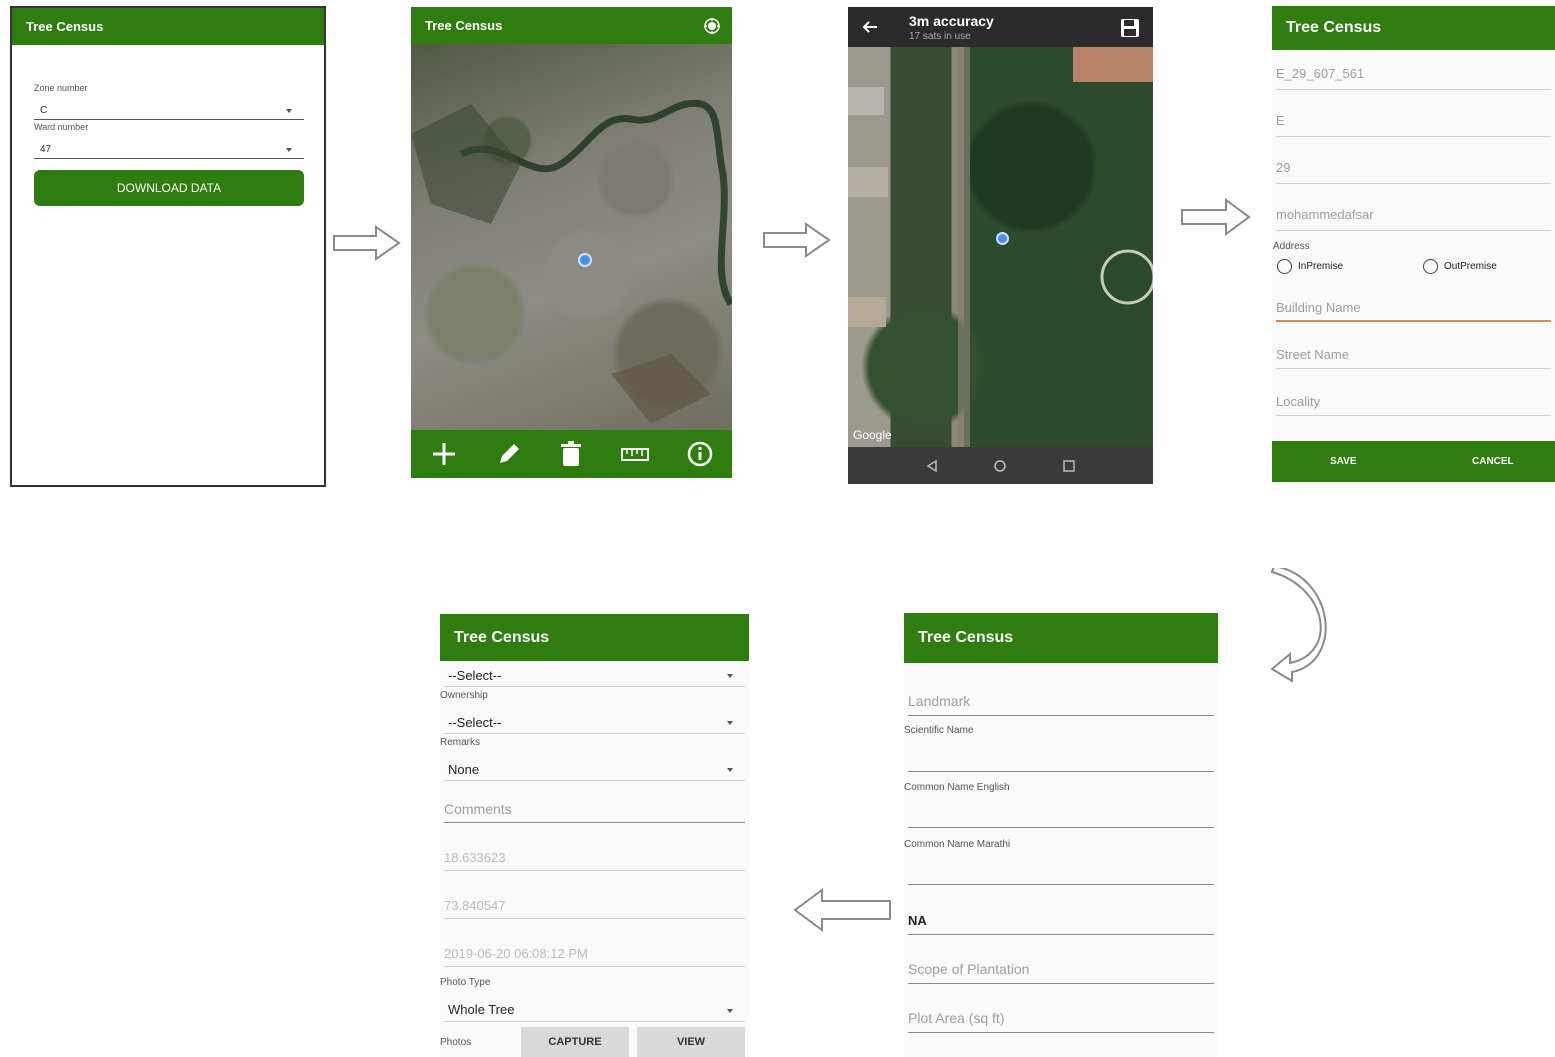  Describe the element at coordinates (917, 920) in the screenshot. I see `na-value: NA` at that location.